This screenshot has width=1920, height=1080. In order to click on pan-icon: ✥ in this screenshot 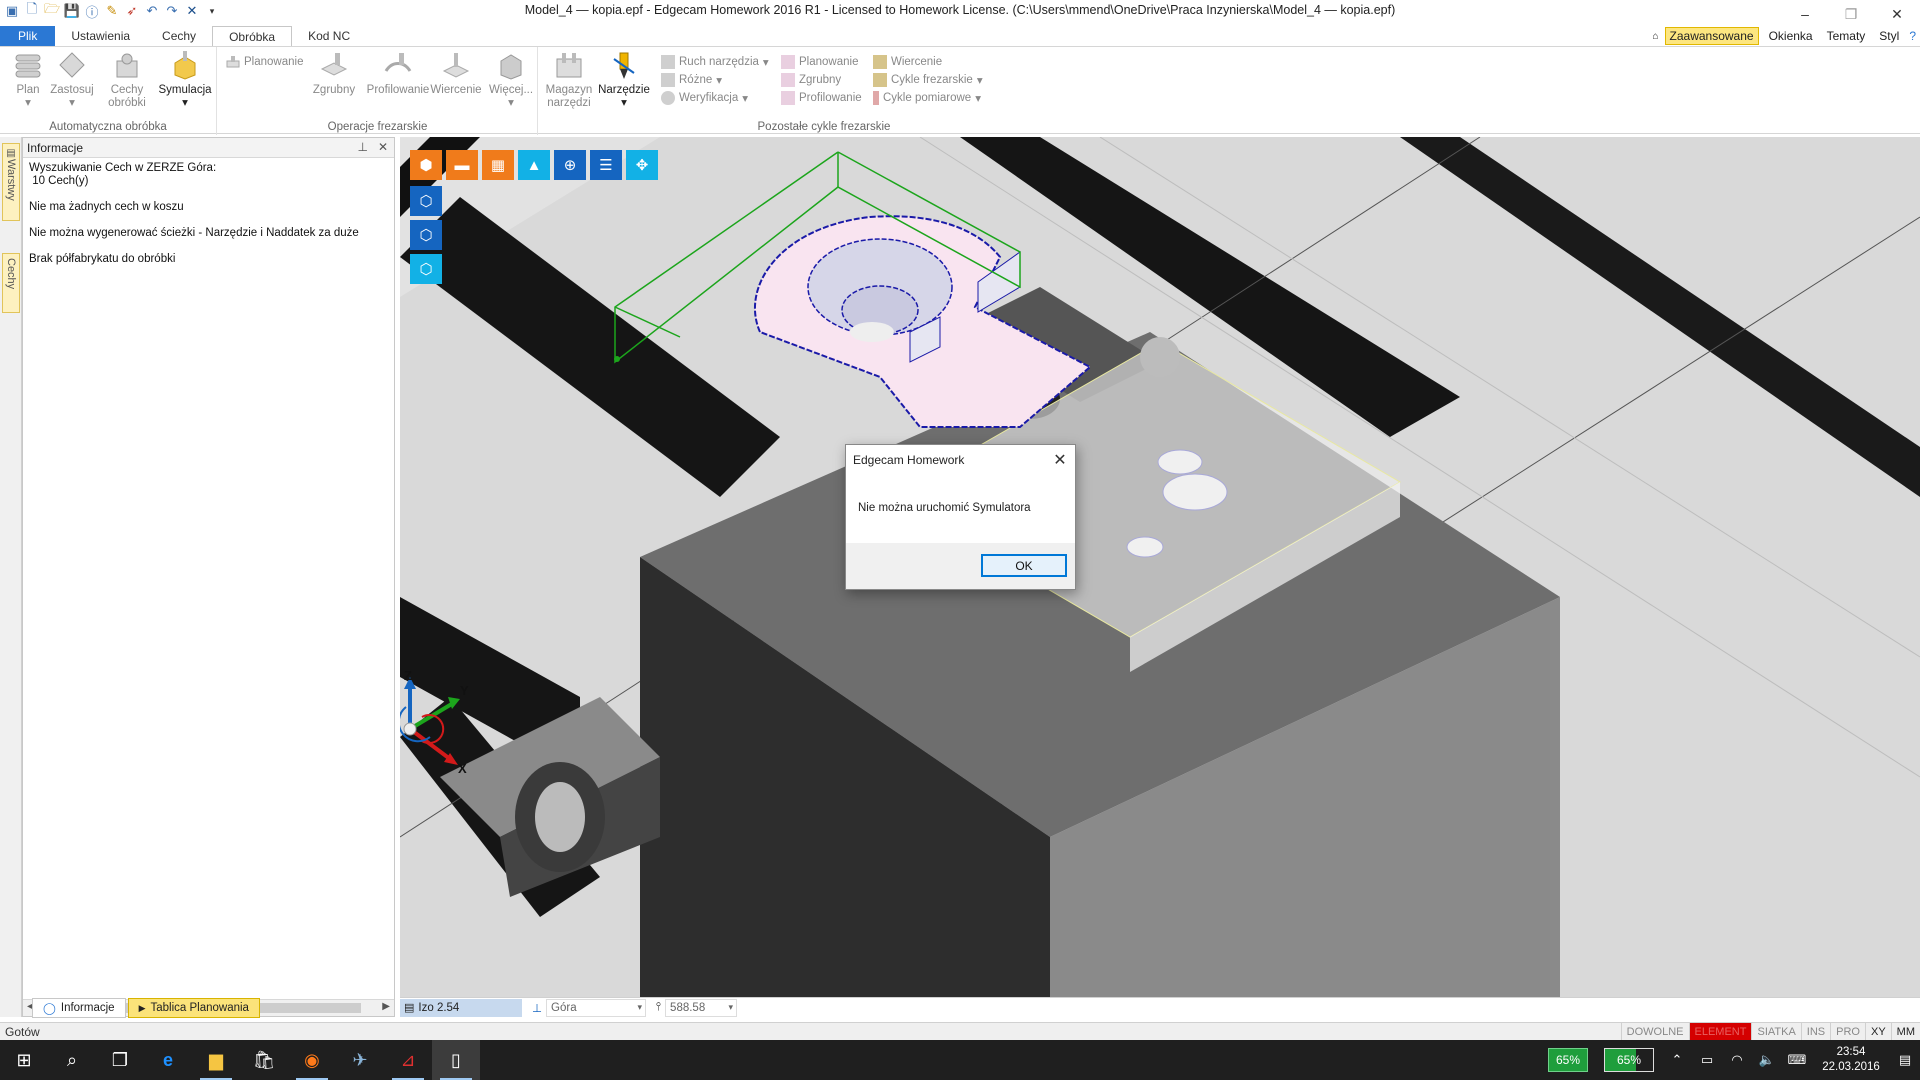, I will do `click(642, 165)`.